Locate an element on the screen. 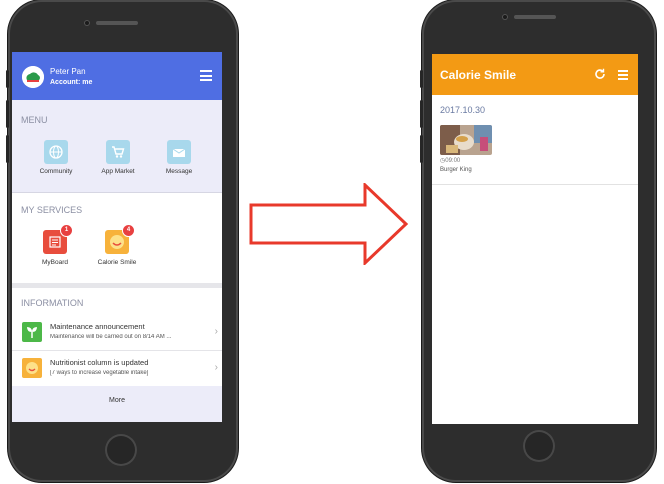  menu-item-label: Message is located at coordinates (179, 171).